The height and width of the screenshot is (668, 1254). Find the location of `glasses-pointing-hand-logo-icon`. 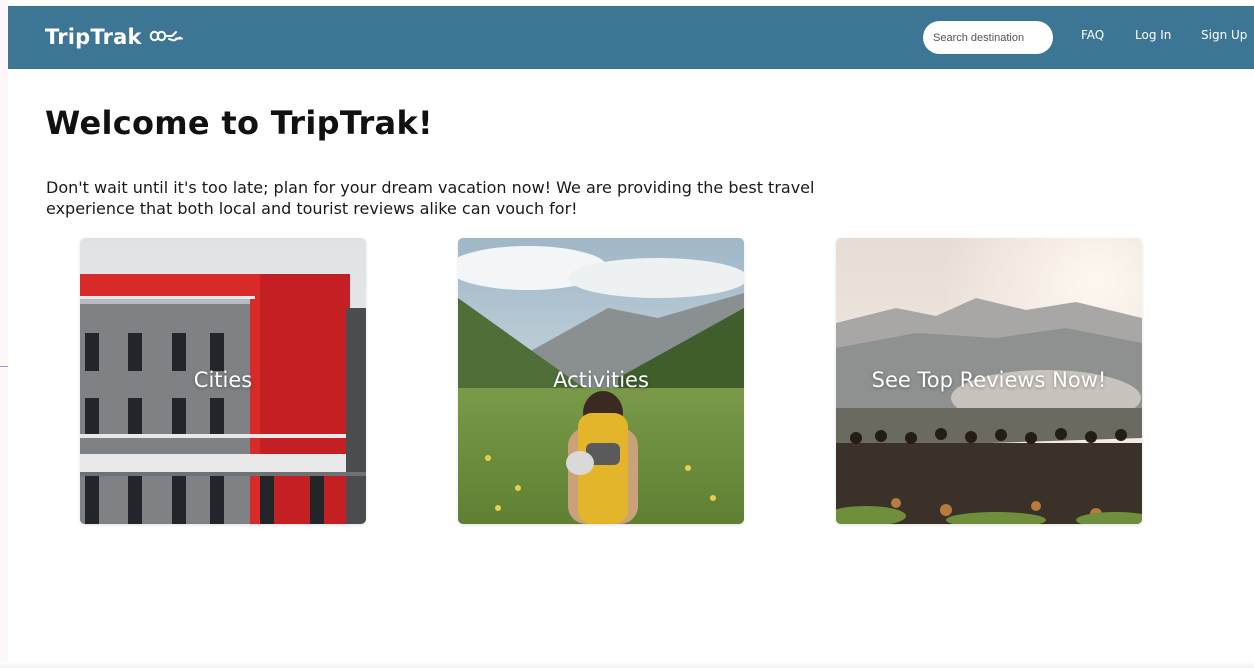

glasses-pointing-hand-logo-icon is located at coordinates (166, 36).